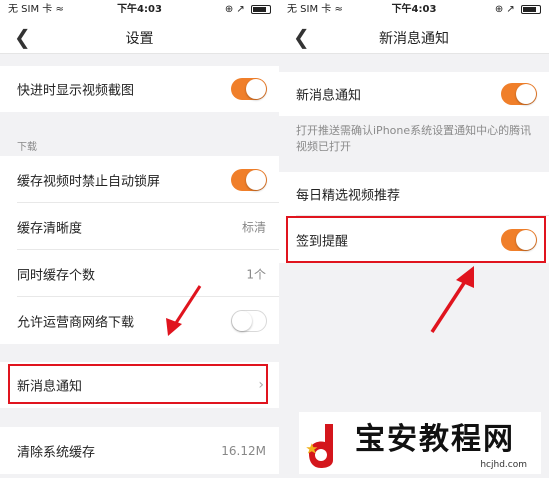 The image size is (549, 478). Describe the element at coordinates (184, 310) in the screenshot. I see `arrow-left` at that location.